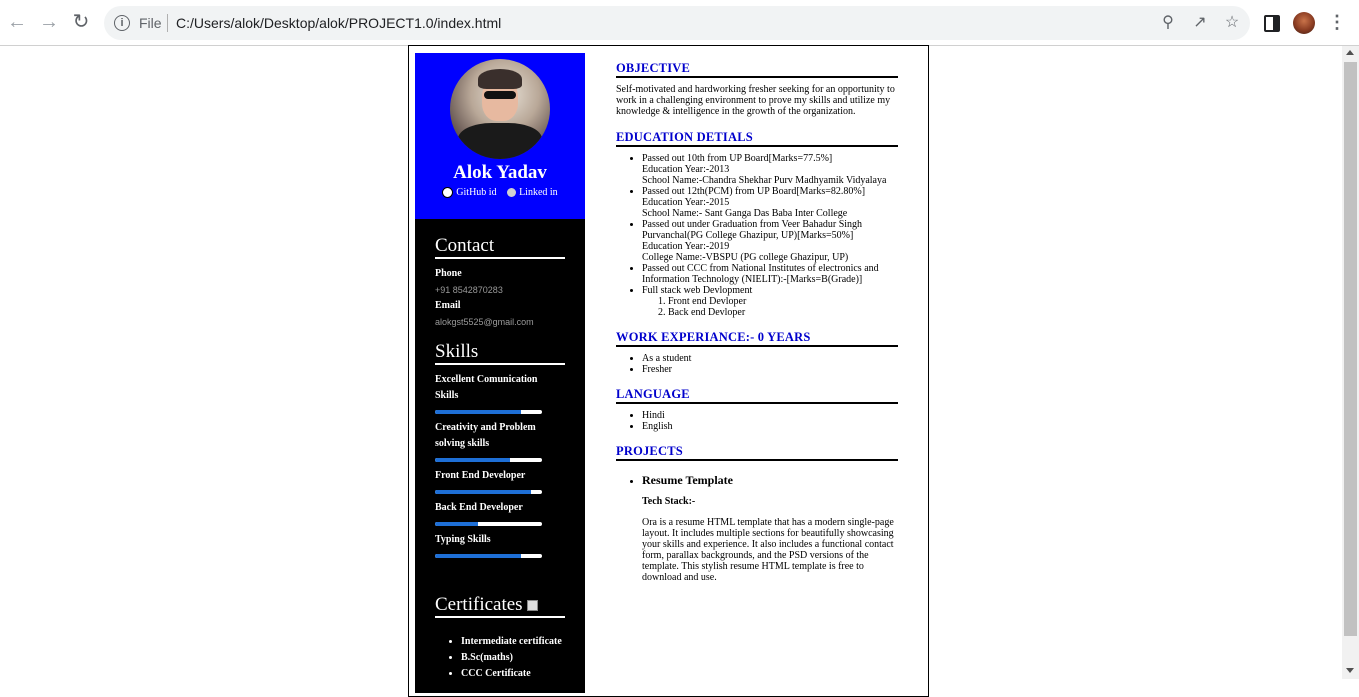 The width and height of the screenshot is (1359, 697). I want to click on skill-label: Front End Developer, so click(480, 475).